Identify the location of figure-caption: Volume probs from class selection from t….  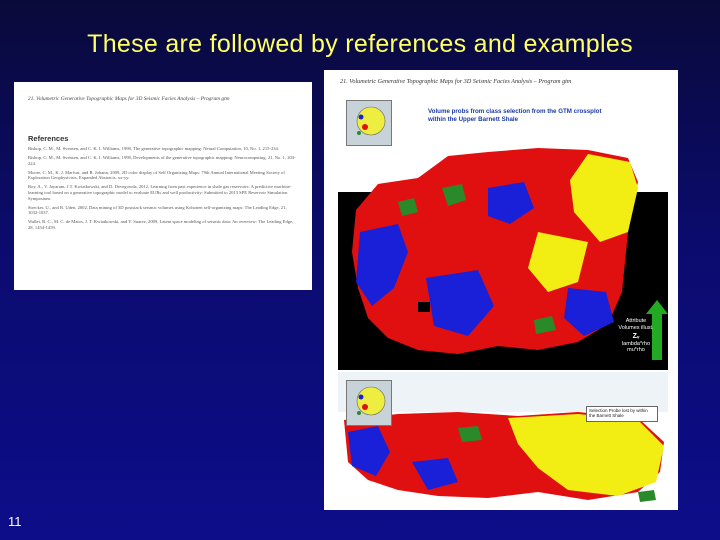
(515, 115).